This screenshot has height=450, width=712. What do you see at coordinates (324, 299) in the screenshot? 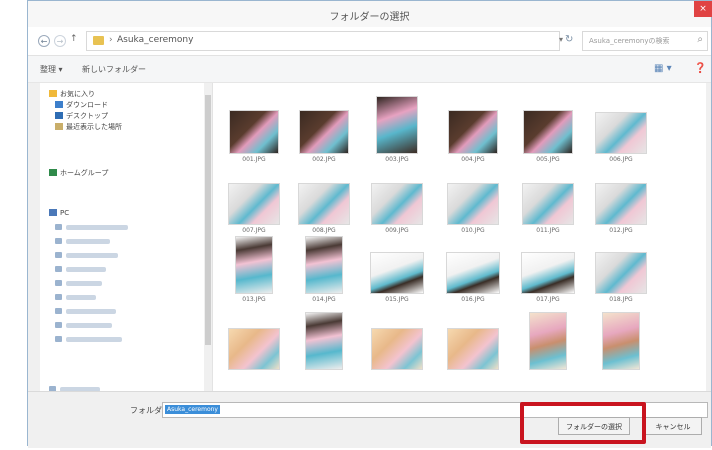
I see `file-name-label: 014.JPG` at bounding box center [324, 299].